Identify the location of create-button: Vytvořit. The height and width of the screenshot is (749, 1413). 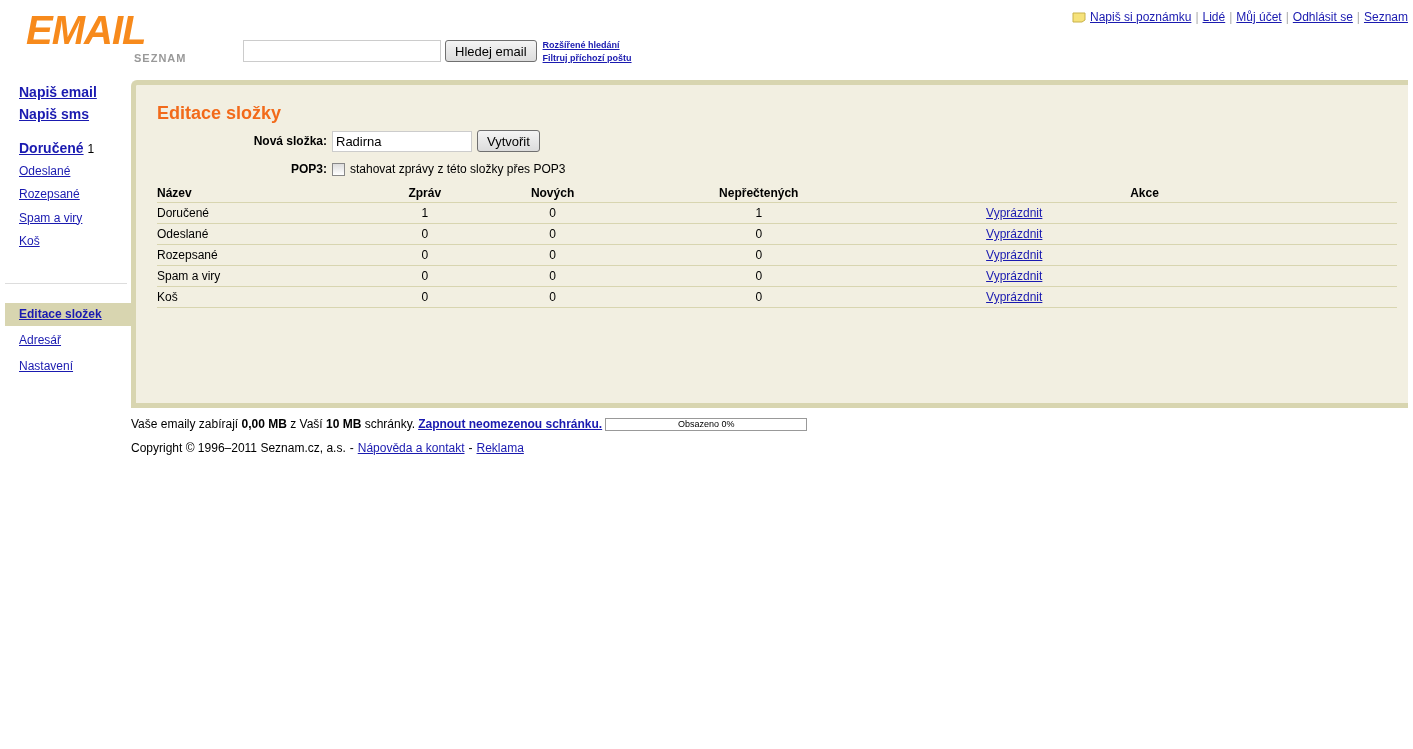
(508, 141).